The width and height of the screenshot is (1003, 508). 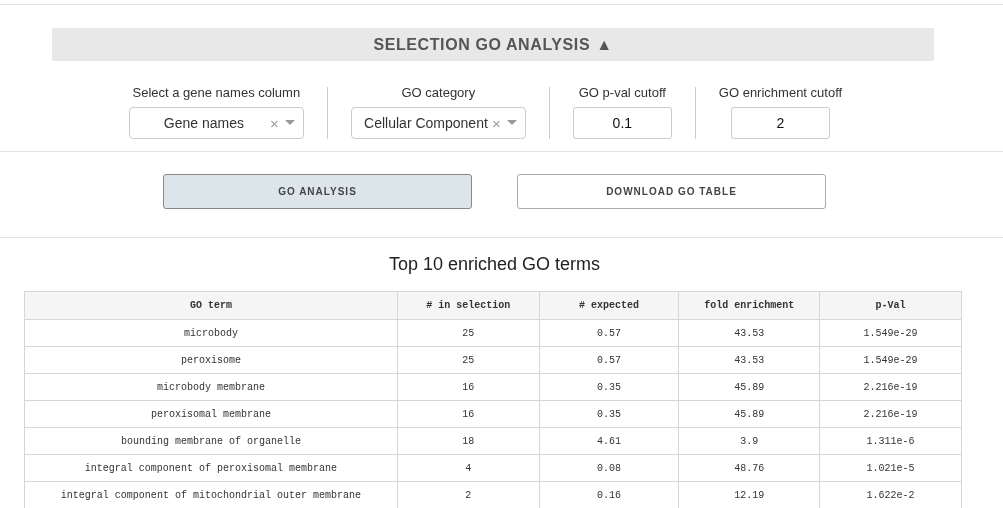 I want to click on table-cell: 18, so click(x=468, y=441).